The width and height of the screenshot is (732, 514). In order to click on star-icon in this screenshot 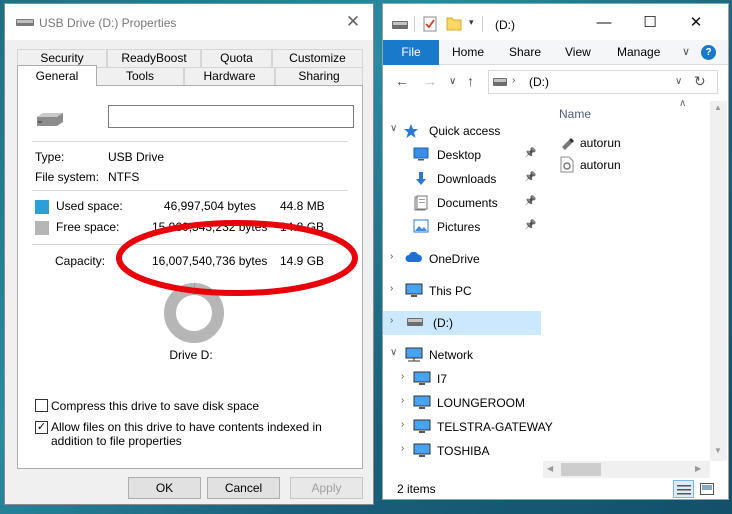, I will do `click(411, 130)`.